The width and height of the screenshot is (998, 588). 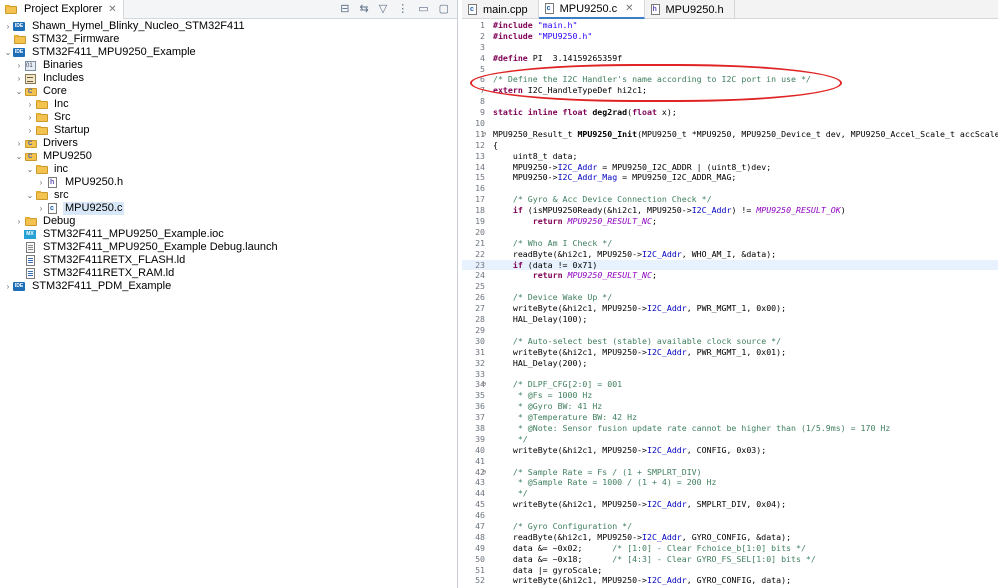 What do you see at coordinates (730, 221) in the screenshot?
I see `code-line: 19 return MPU9250_RESULT_NC;` at bounding box center [730, 221].